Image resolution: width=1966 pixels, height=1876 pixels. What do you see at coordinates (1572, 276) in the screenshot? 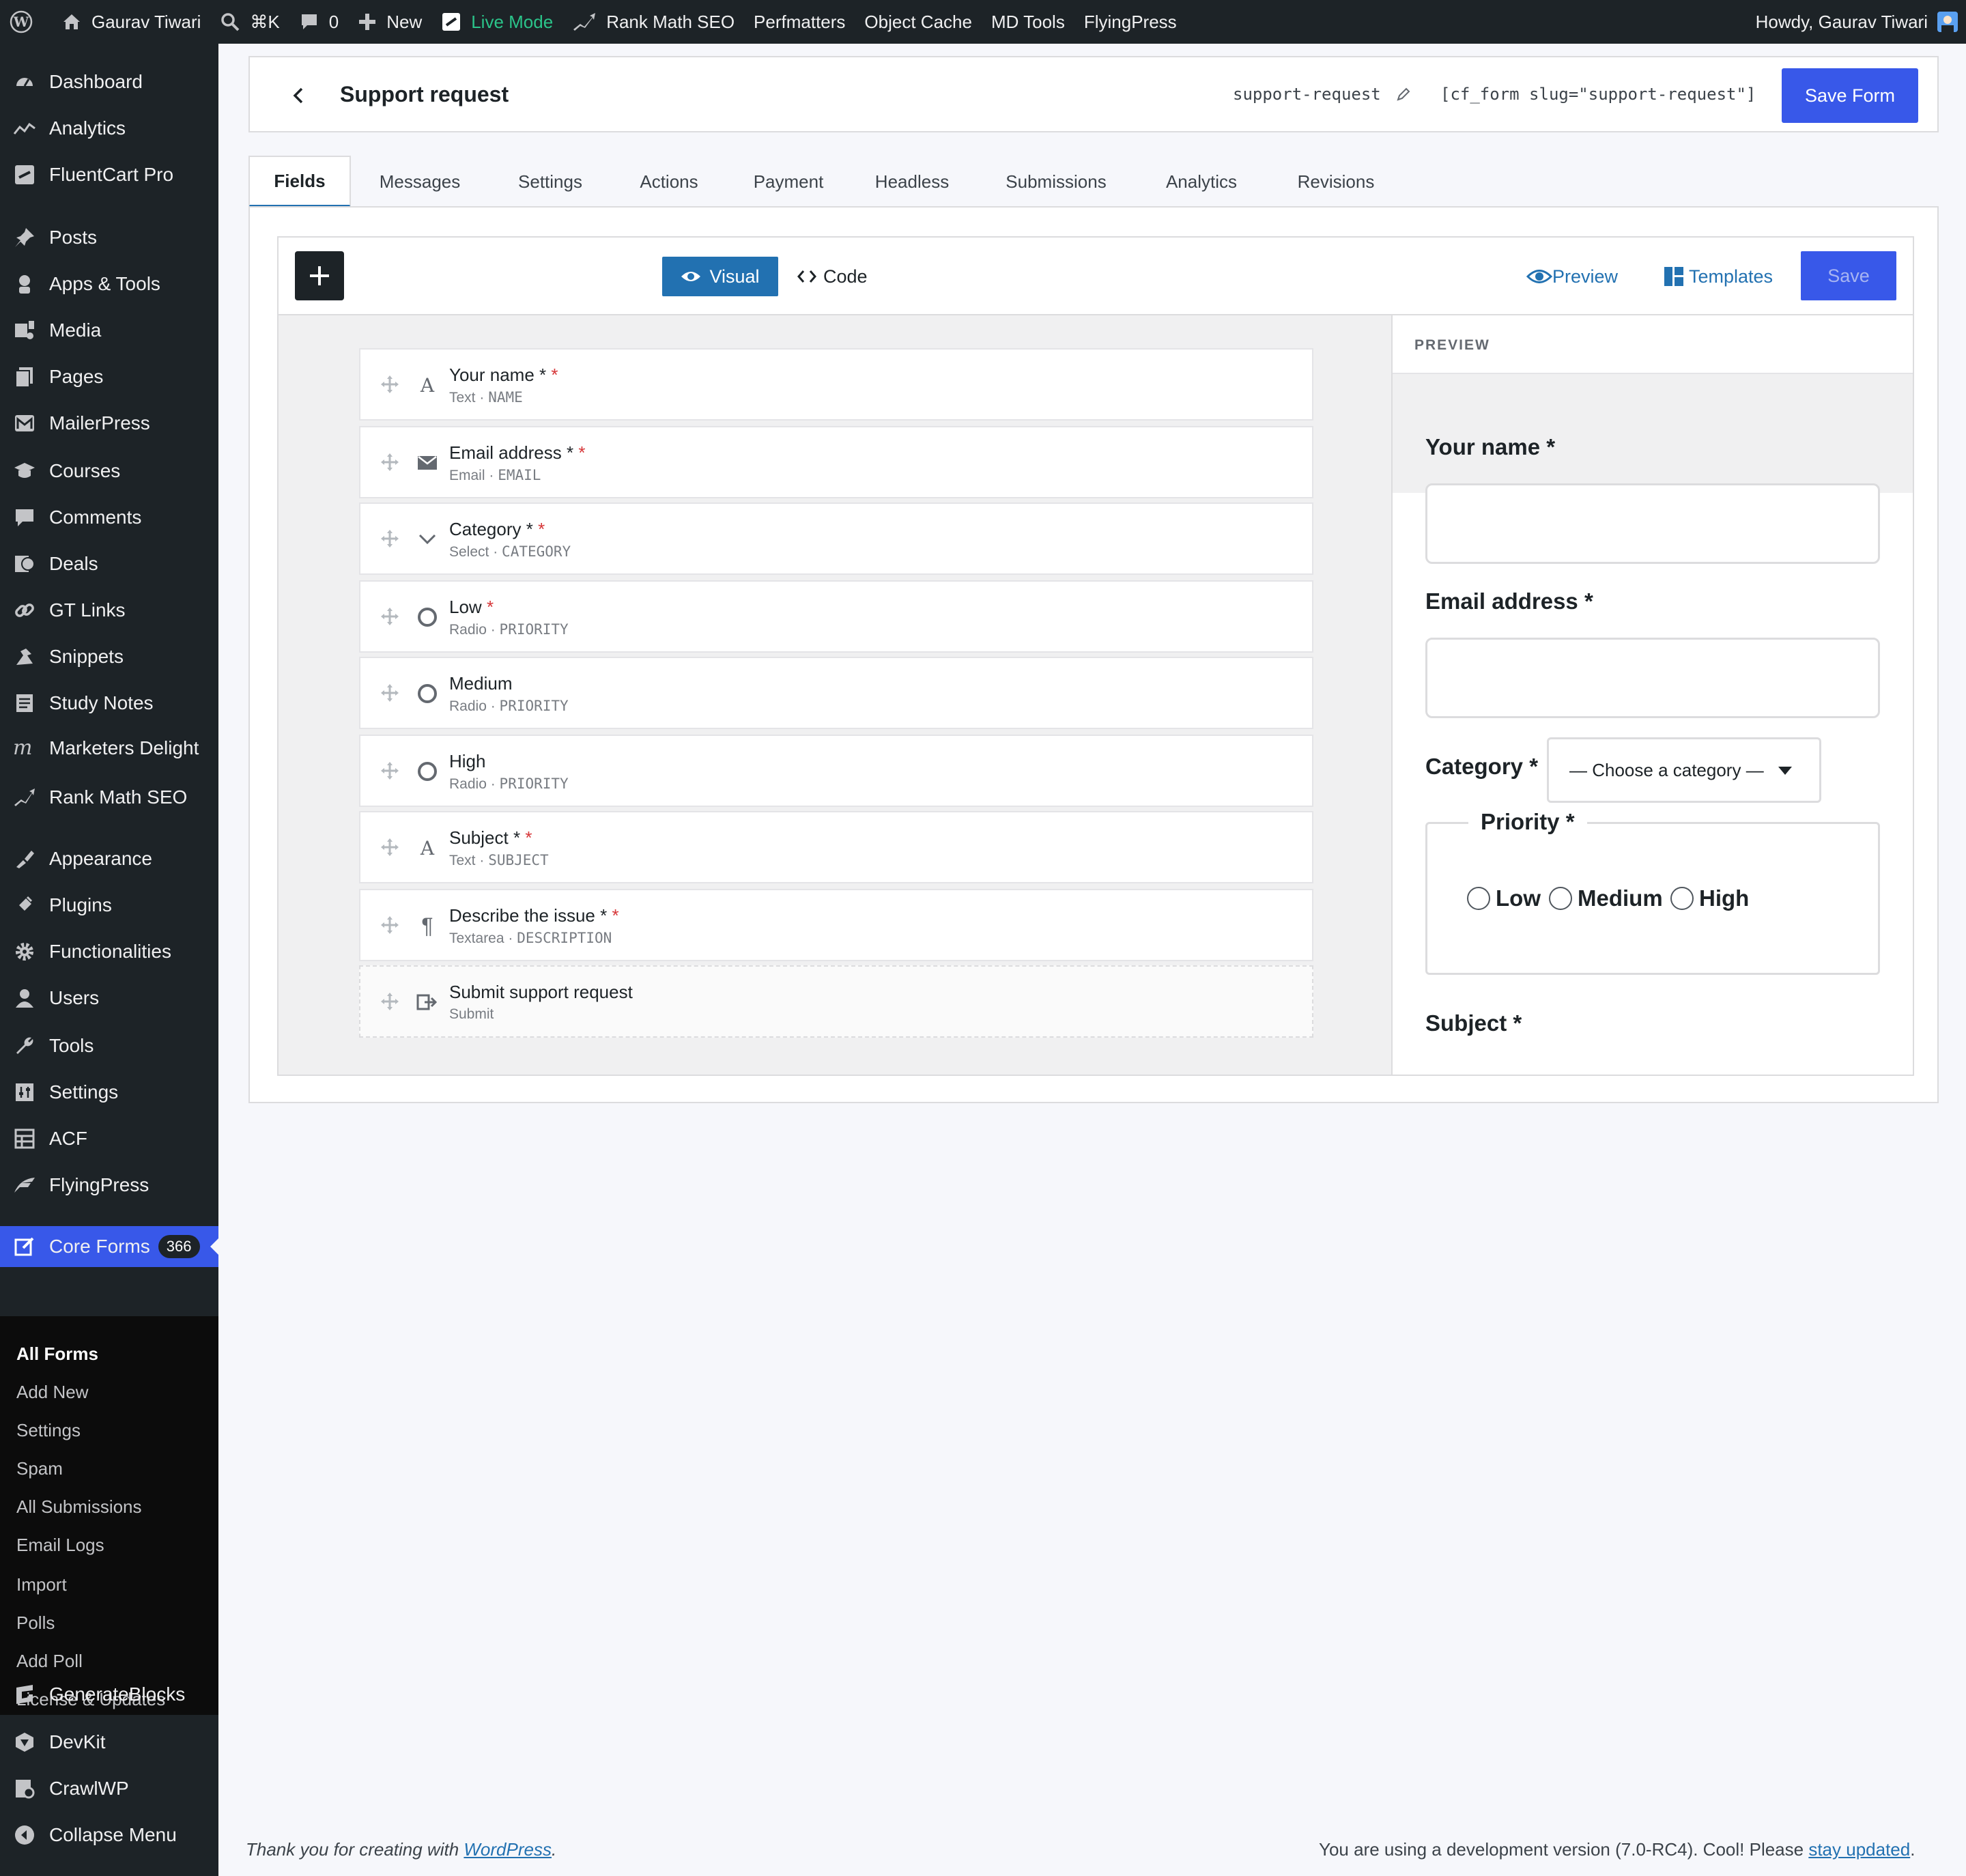
I see `preview-button: Preview` at bounding box center [1572, 276].